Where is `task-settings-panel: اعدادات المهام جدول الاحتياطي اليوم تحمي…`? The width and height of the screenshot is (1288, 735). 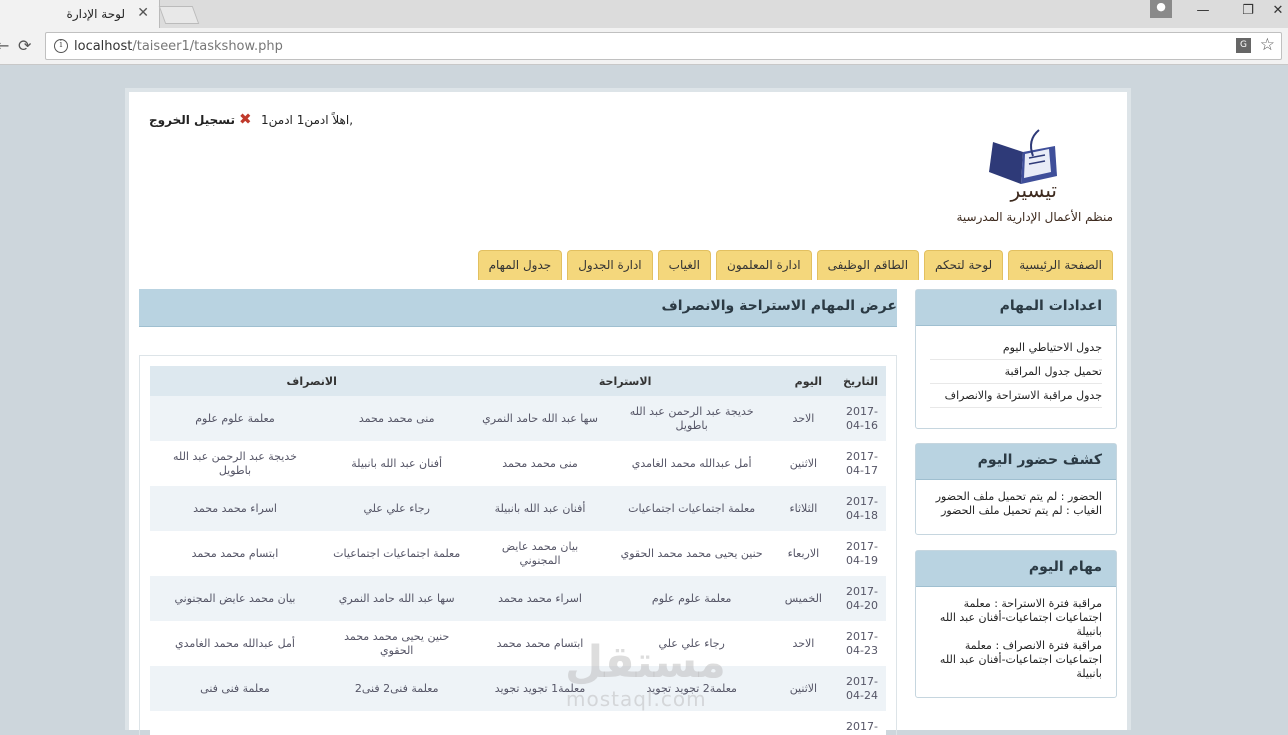 task-settings-panel: اعدادات المهام جدول الاحتياطي اليوم تحمي… is located at coordinates (1016, 359).